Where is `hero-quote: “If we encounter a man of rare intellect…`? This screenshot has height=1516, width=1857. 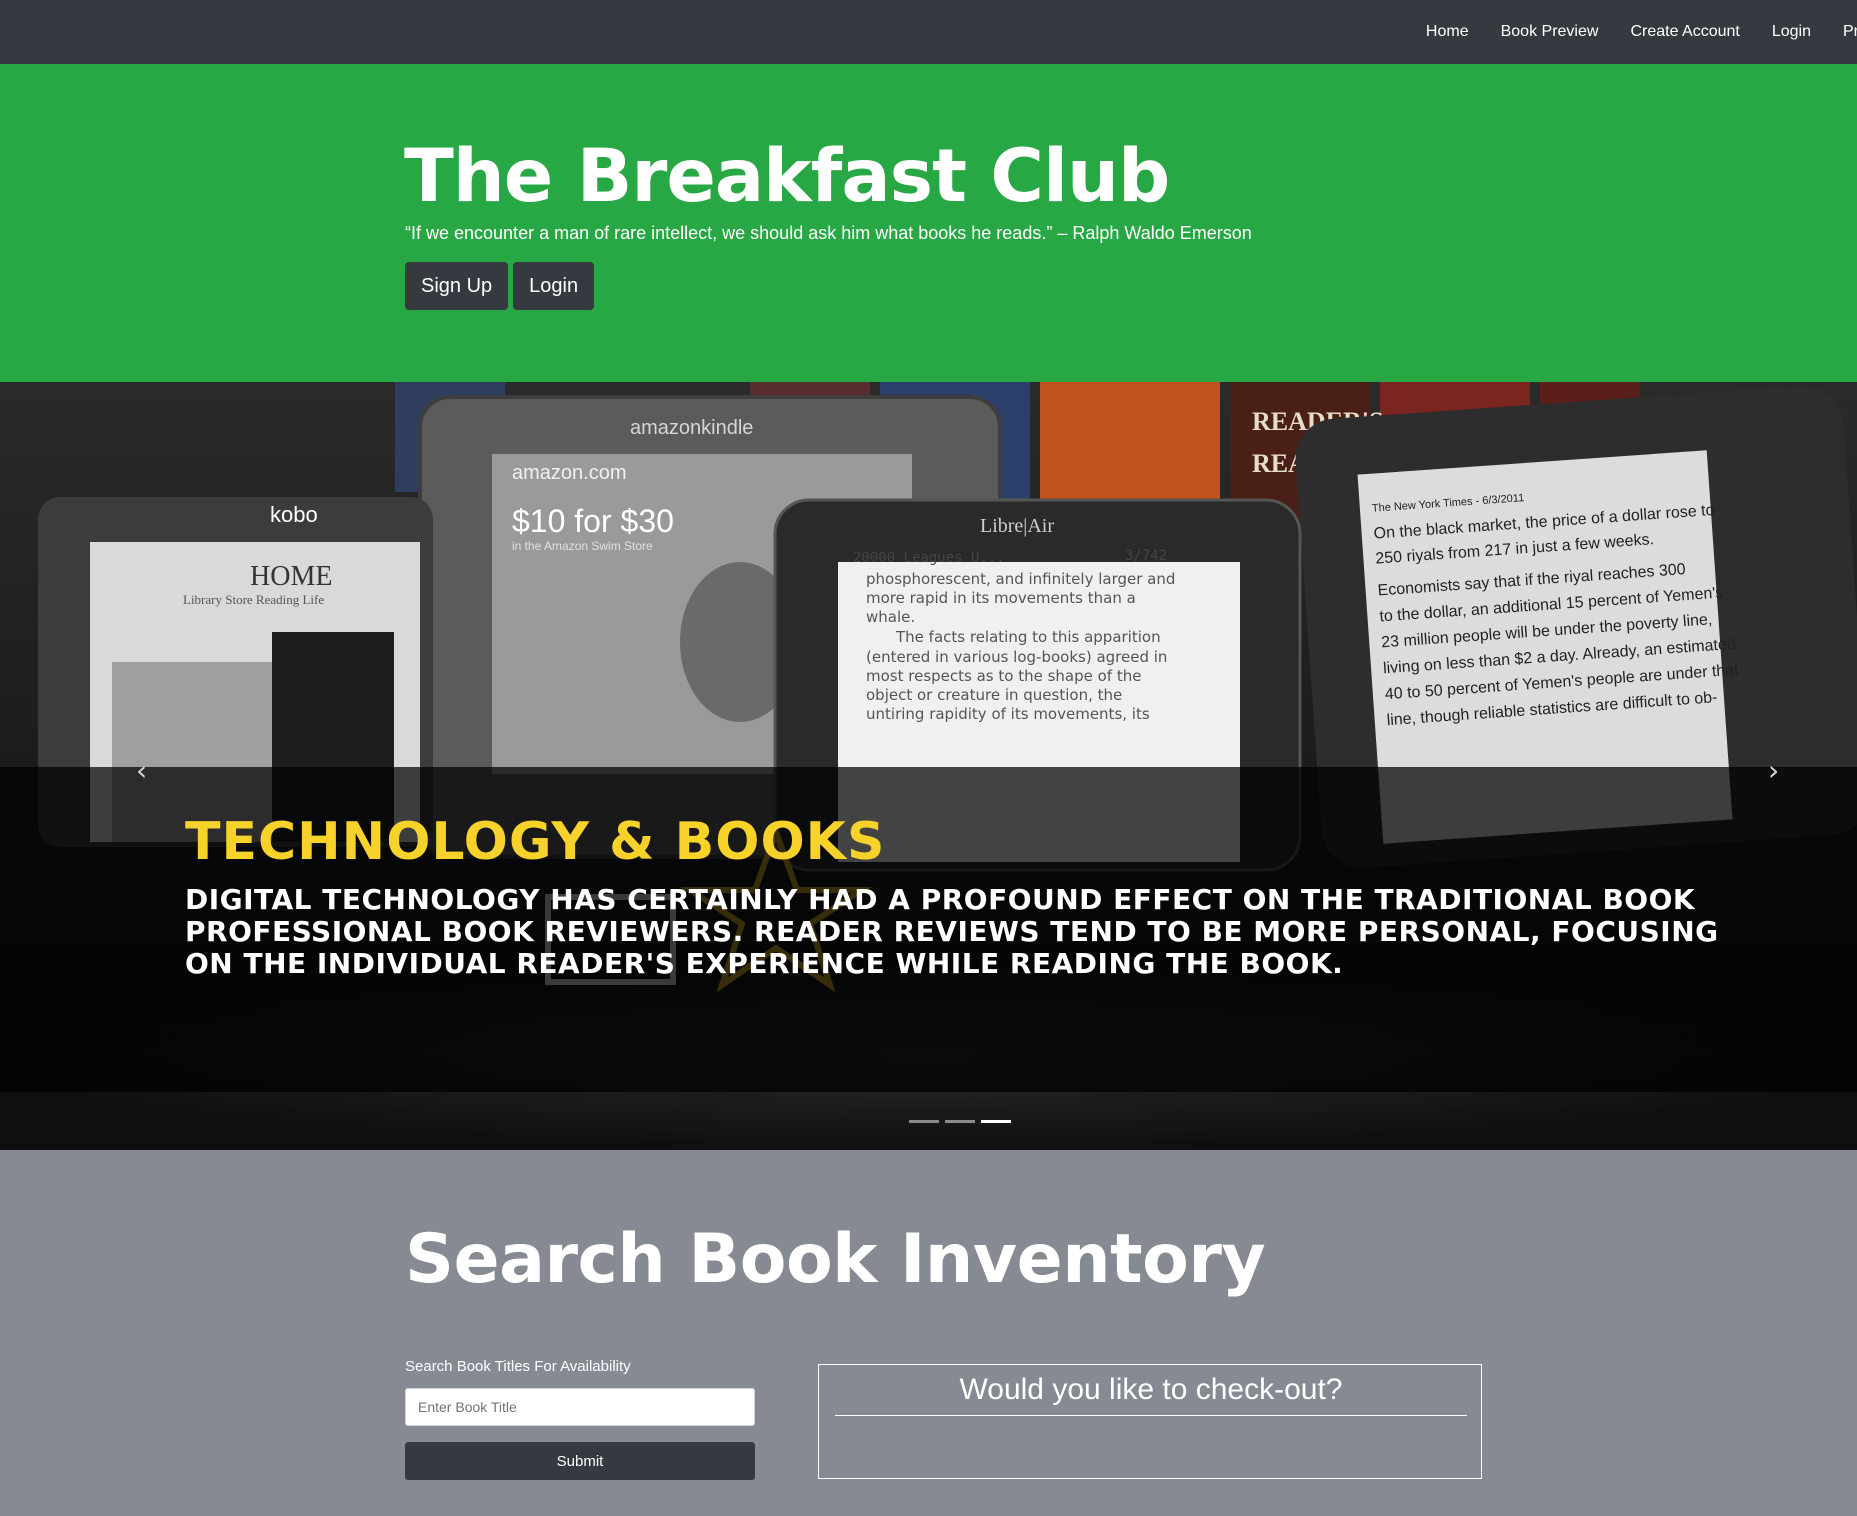
hero-quote: “If we encounter a man of rare intellect… is located at coordinates (828, 233).